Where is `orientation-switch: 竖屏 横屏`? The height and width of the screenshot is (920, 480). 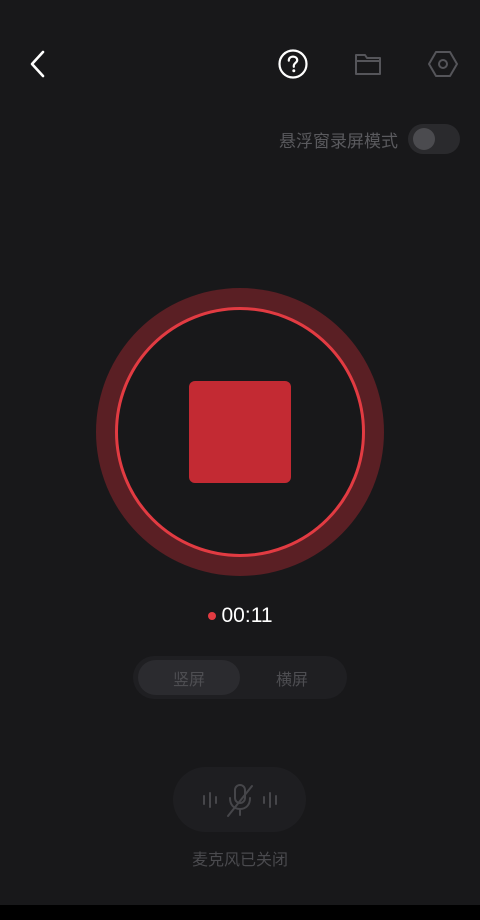
orientation-switch: 竖屏 横屏 is located at coordinates (240, 677).